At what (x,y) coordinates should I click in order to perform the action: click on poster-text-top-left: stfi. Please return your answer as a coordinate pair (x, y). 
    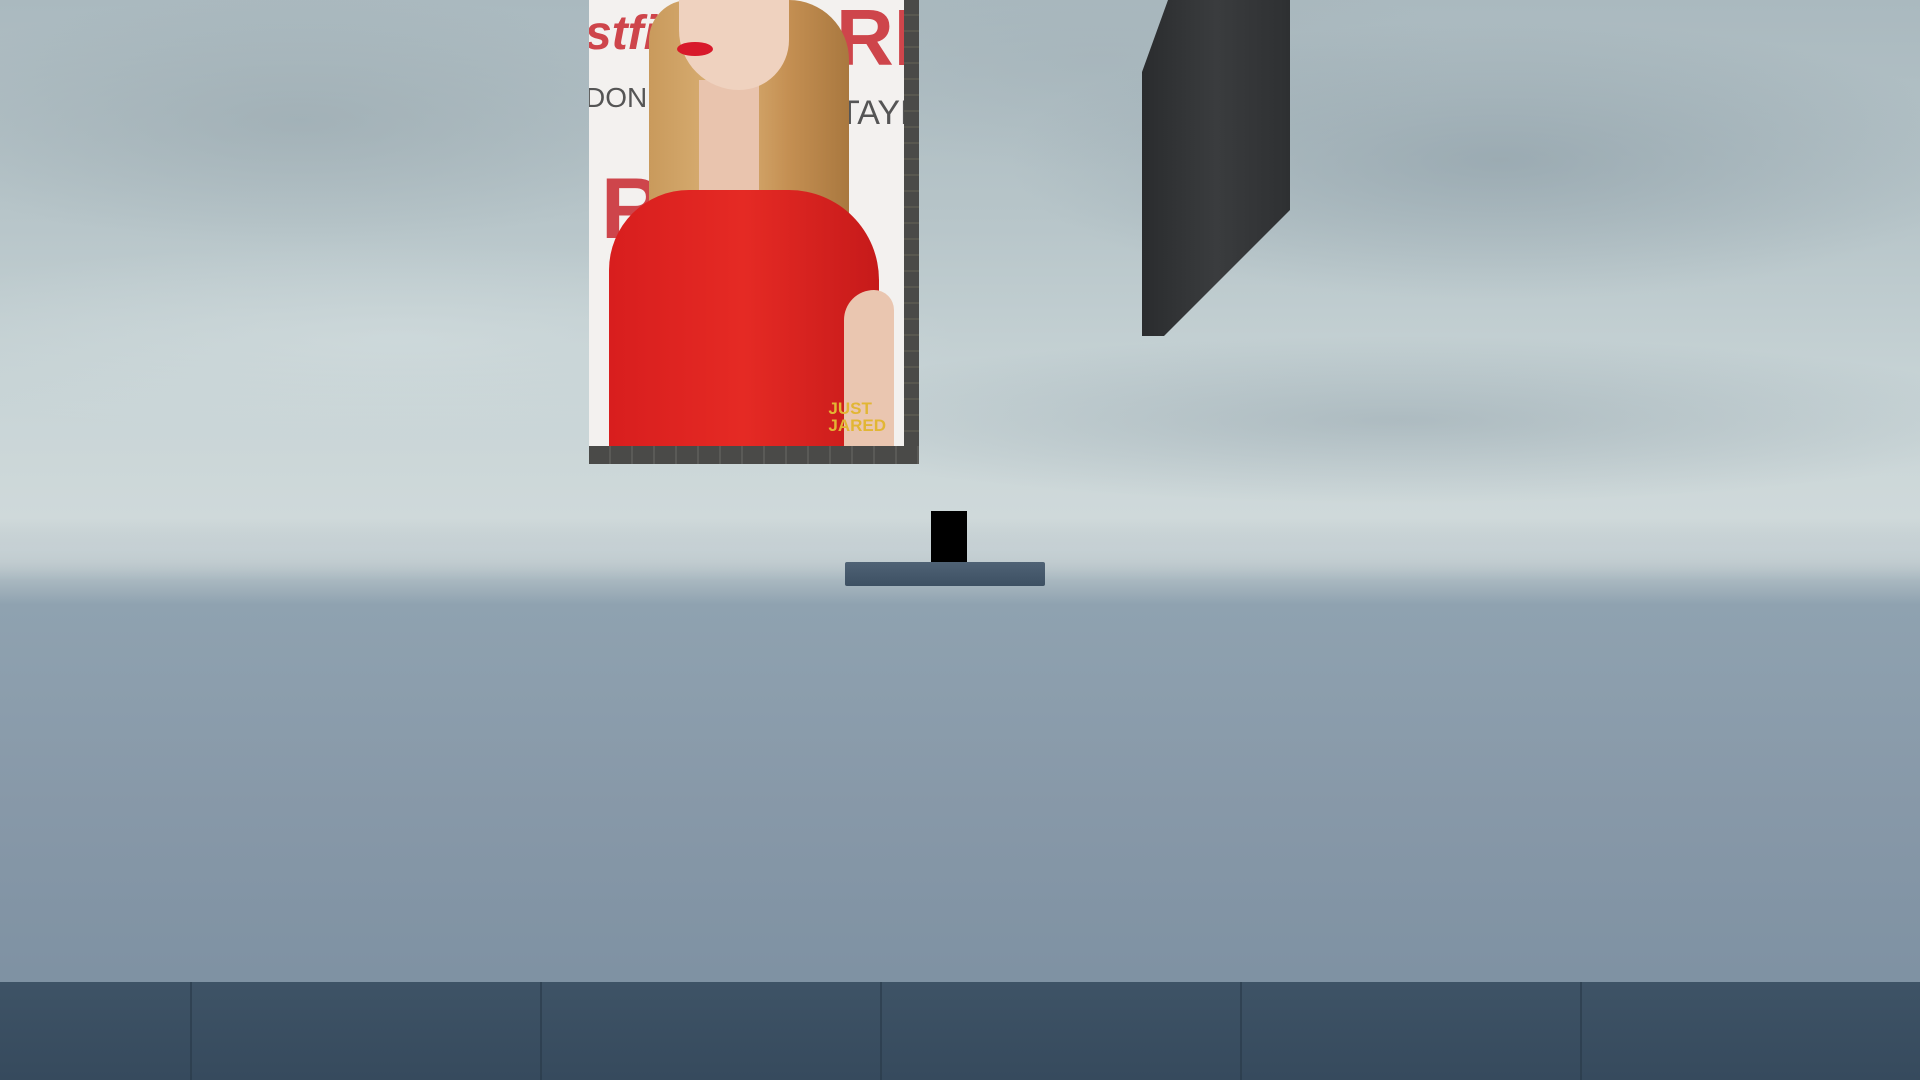
    Looking at the image, I should click on (623, 33).